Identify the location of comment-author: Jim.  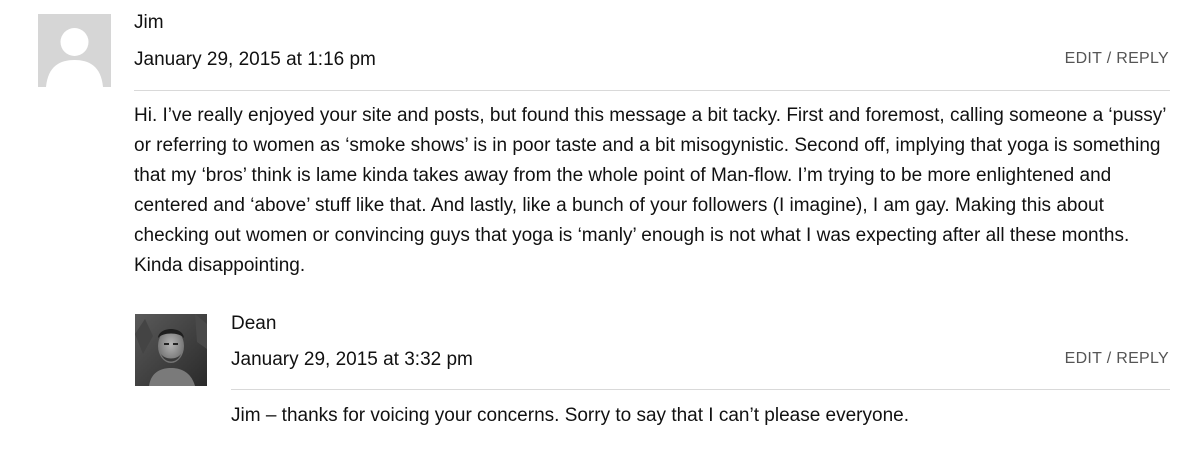
(149, 22).